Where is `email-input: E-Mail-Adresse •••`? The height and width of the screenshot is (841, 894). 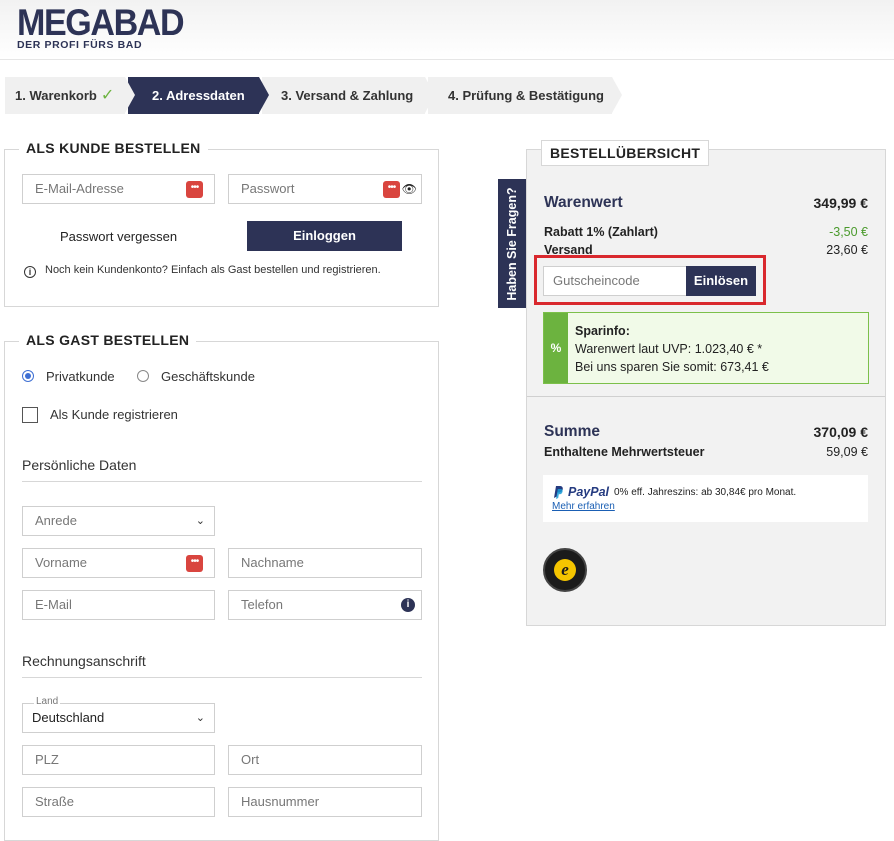 email-input: E-Mail-Adresse ••• is located at coordinates (118, 189).